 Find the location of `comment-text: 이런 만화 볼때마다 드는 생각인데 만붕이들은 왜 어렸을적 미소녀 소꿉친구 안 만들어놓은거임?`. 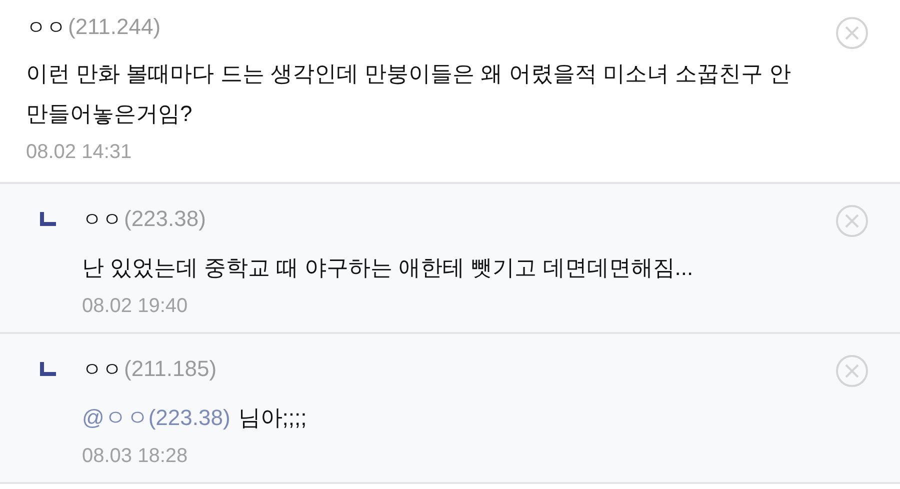

comment-text: 이런 만화 볼때마다 드는 생각인데 만붕이들은 왜 어렸을적 미소녀 소꿉친구 안 만들어놓은거임? is located at coordinates (409, 94).